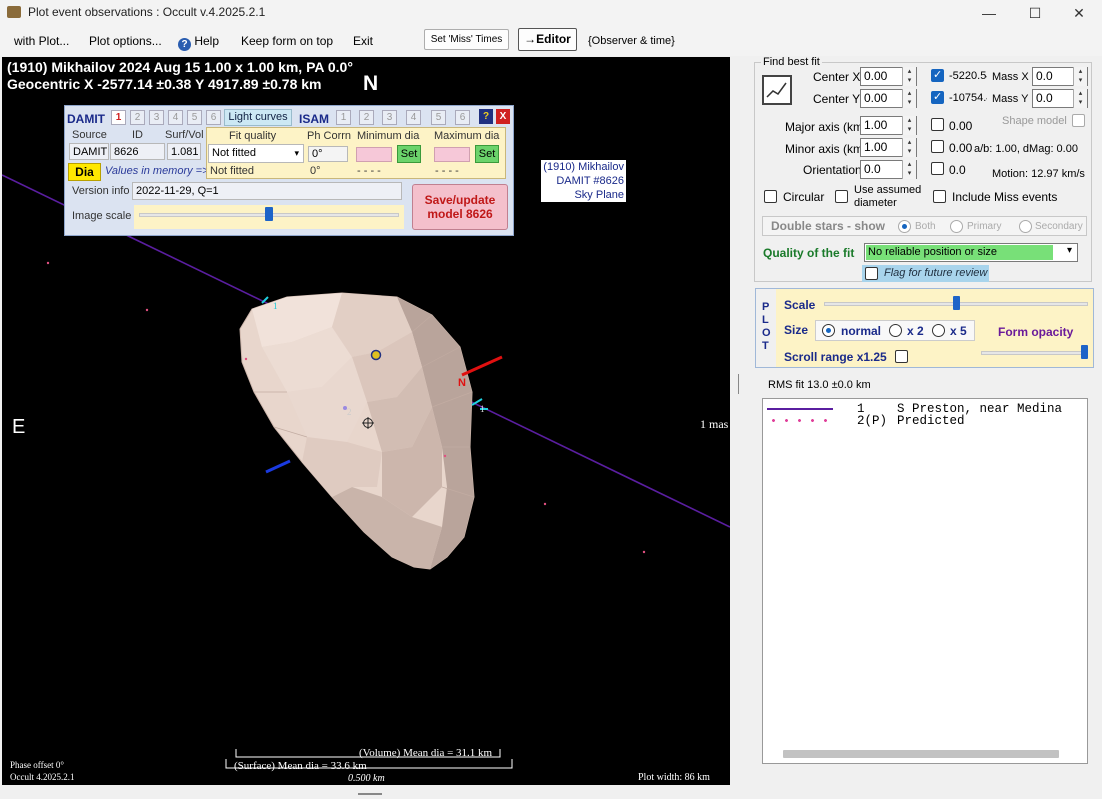 The width and height of the screenshot is (1102, 799). What do you see at coordinates (184, 151) in the screenshot?
I see `surf-vol-field: 1.081` at bounding box center [184, 151].